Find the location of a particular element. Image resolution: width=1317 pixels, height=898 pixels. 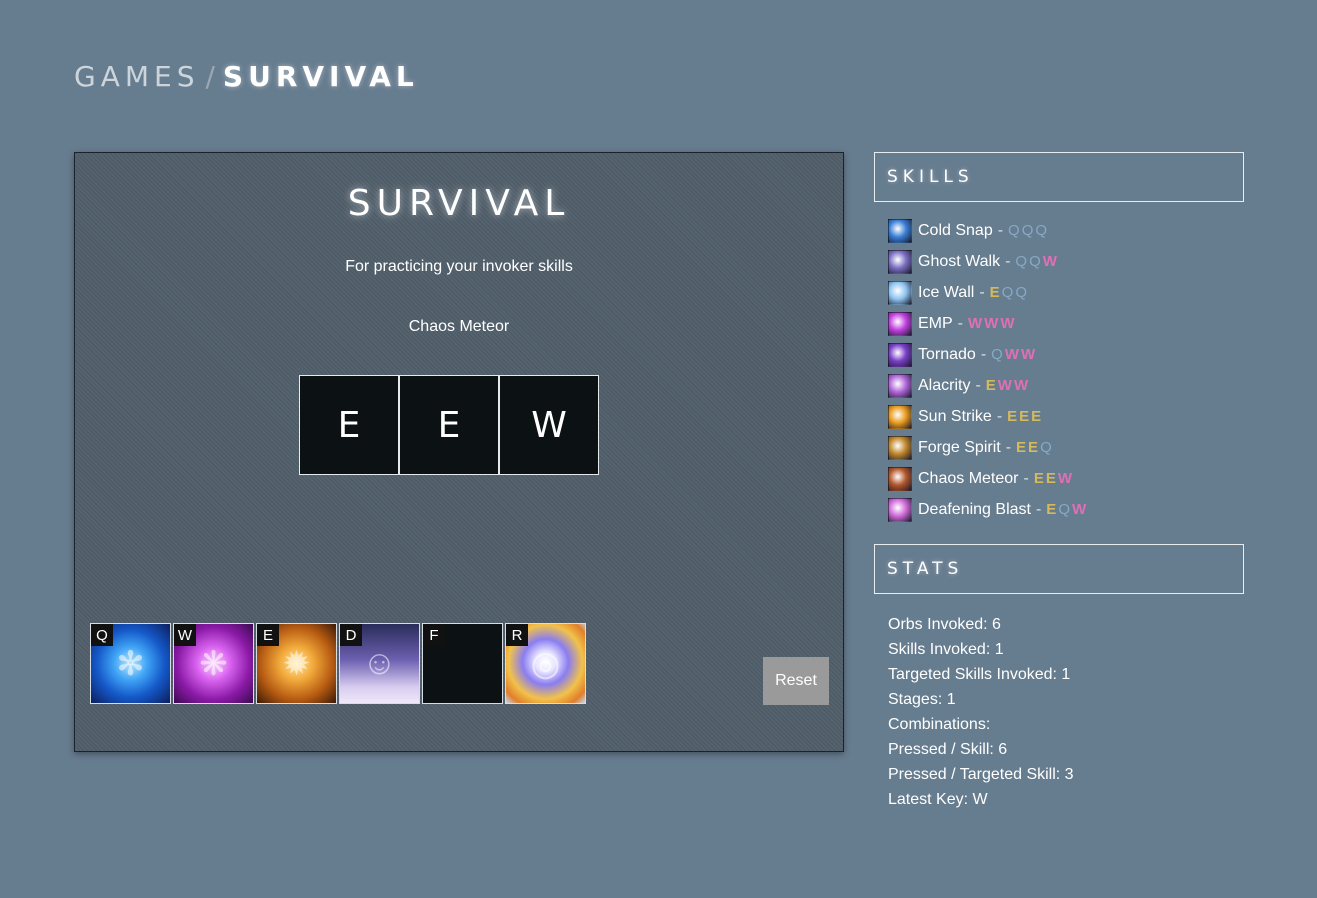

ability-r-invoke-icon: ◎ R is located at coordinates (545, 663).